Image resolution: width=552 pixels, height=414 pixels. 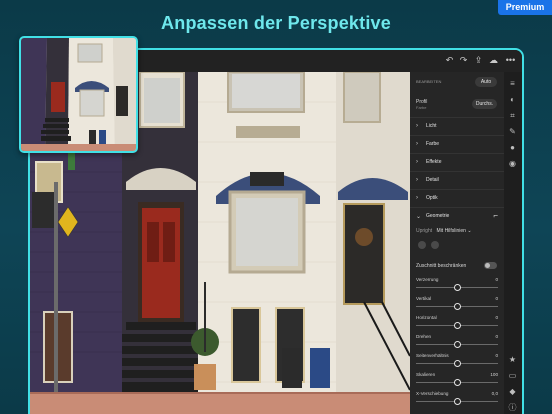 I want to click on section-detail: › Detail, so click(x=457, y=180).